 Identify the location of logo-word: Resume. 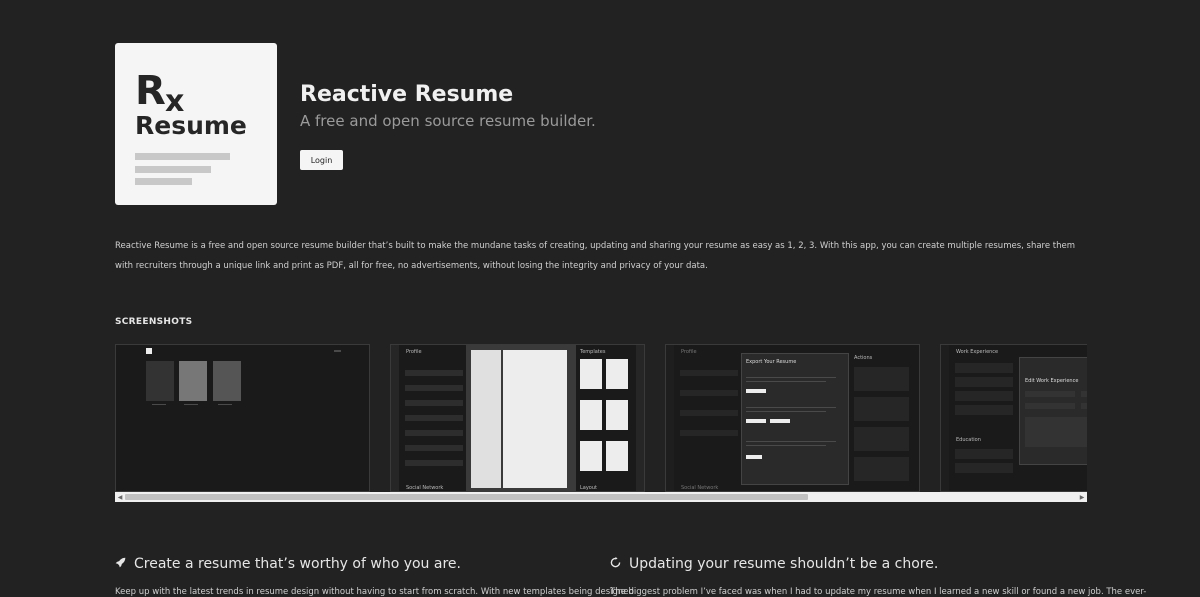
(191, 125).